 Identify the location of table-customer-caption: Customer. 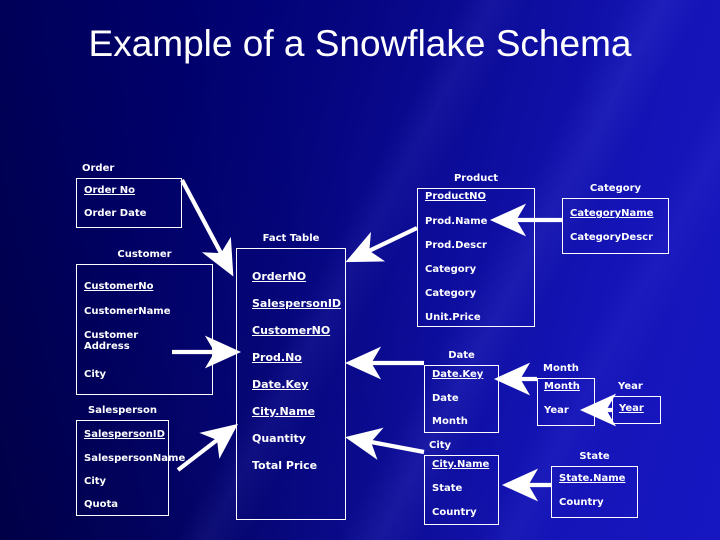
(144, 254).